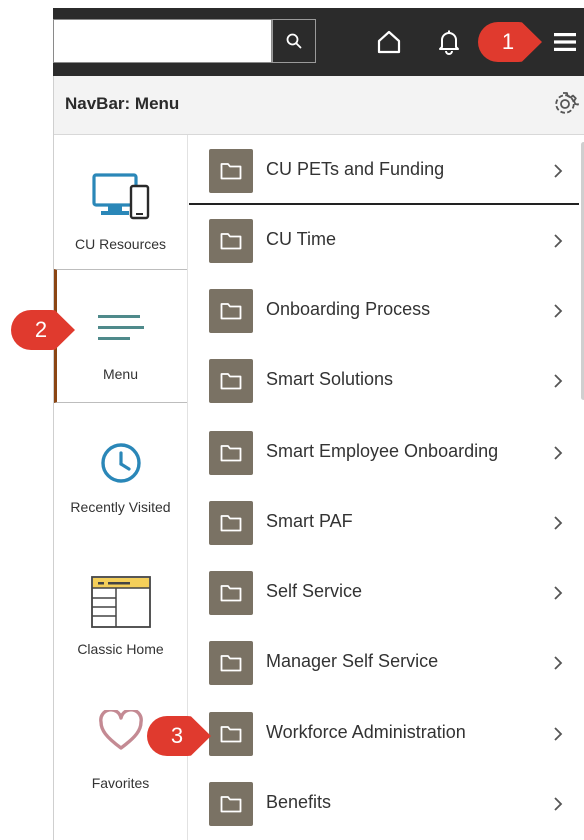 This screenshot has width=584, height=840. Describe the element at coordinates (565, 42) in the screenshot. I see `hamburger-icon` at that location.